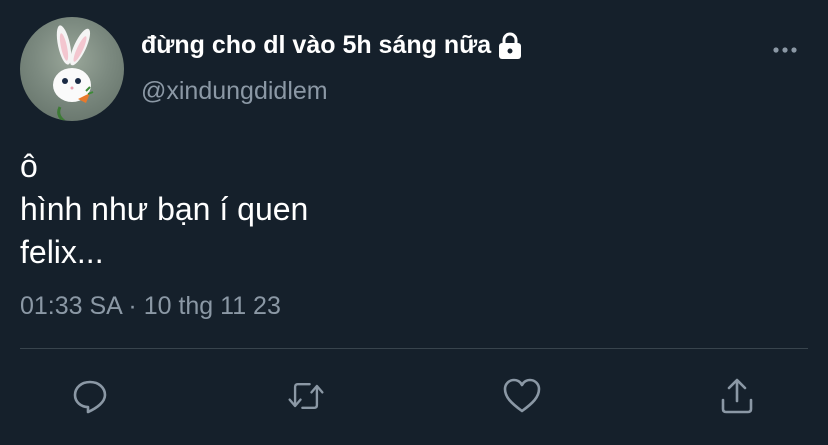 The image size is (828, 445). What do you see at coordinates (150, 306) in the screenshot?
I see `tweet-timestamp: 01:33 SA · 10 thg 11 23` at bounding box center [150, 306].